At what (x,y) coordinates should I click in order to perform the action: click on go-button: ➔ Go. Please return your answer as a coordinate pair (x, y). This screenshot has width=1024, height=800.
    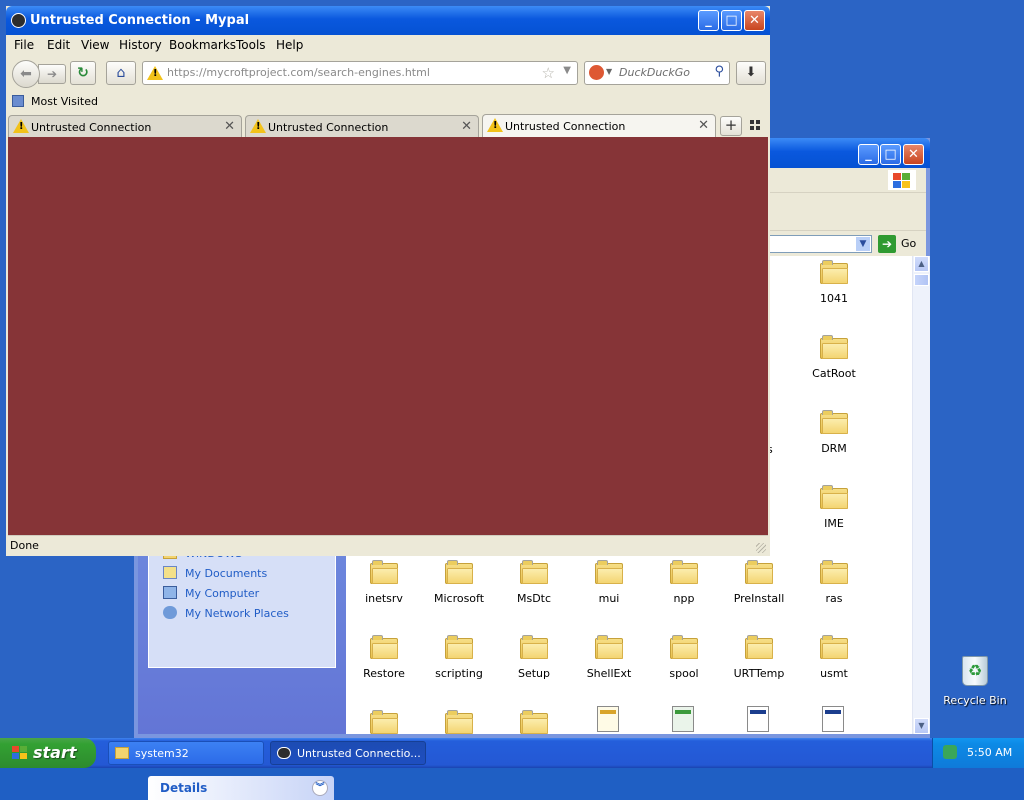
    Looking at the image, I should click on (900, 244).